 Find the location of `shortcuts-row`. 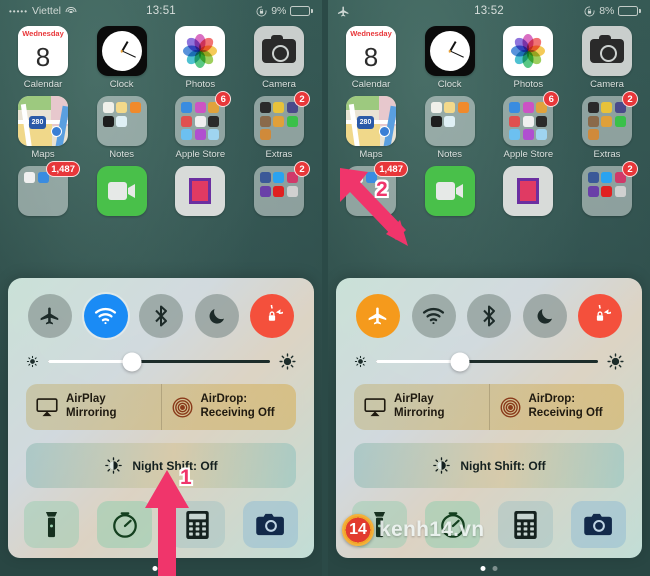

shortcuts-row is located at coordinates (161, 524).